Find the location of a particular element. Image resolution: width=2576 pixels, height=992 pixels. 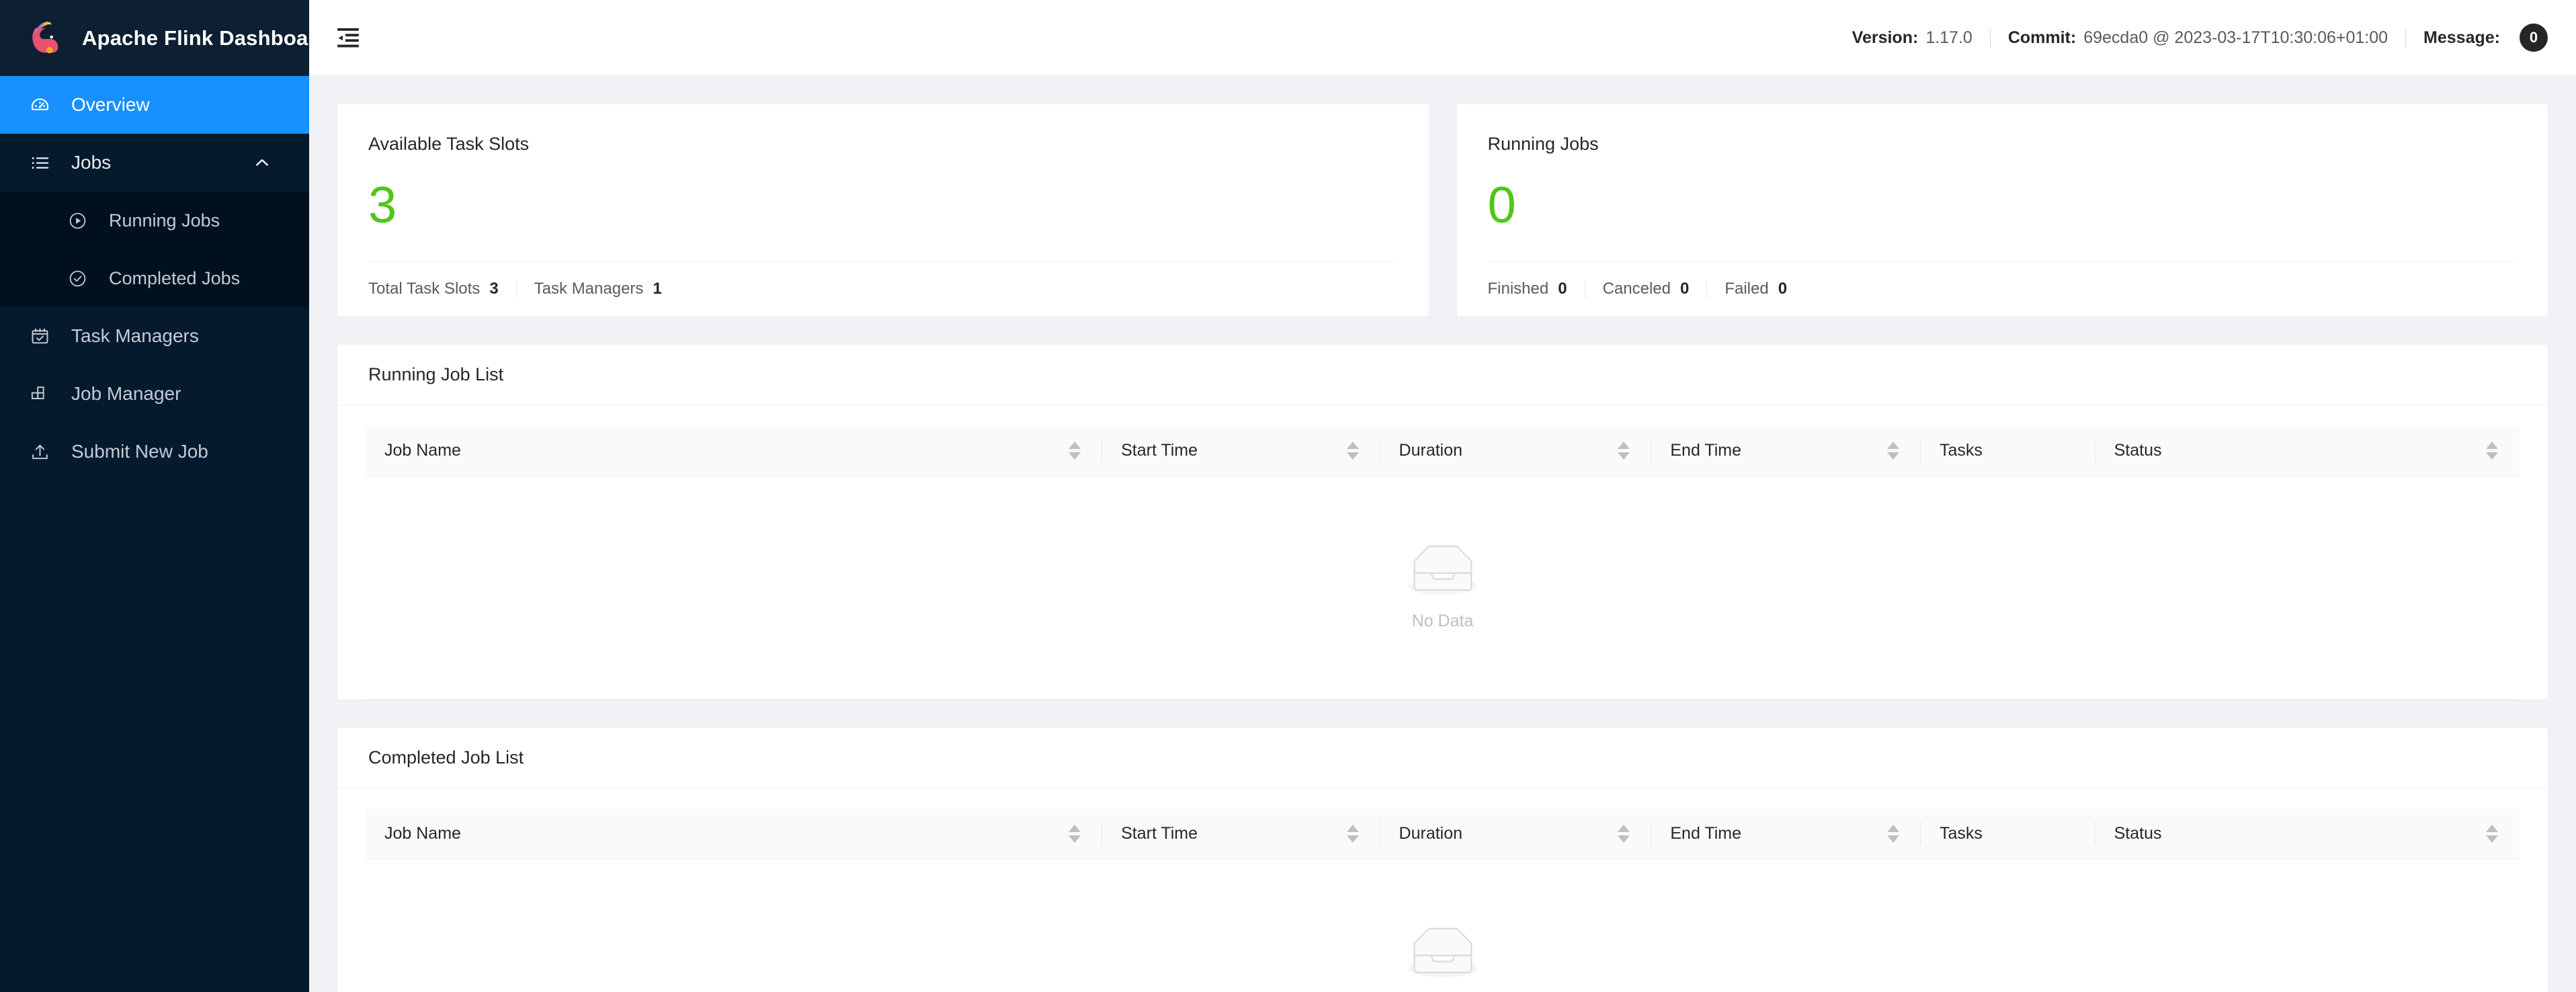

message-count-badge: 0 is located at coordinates (2534, 38).